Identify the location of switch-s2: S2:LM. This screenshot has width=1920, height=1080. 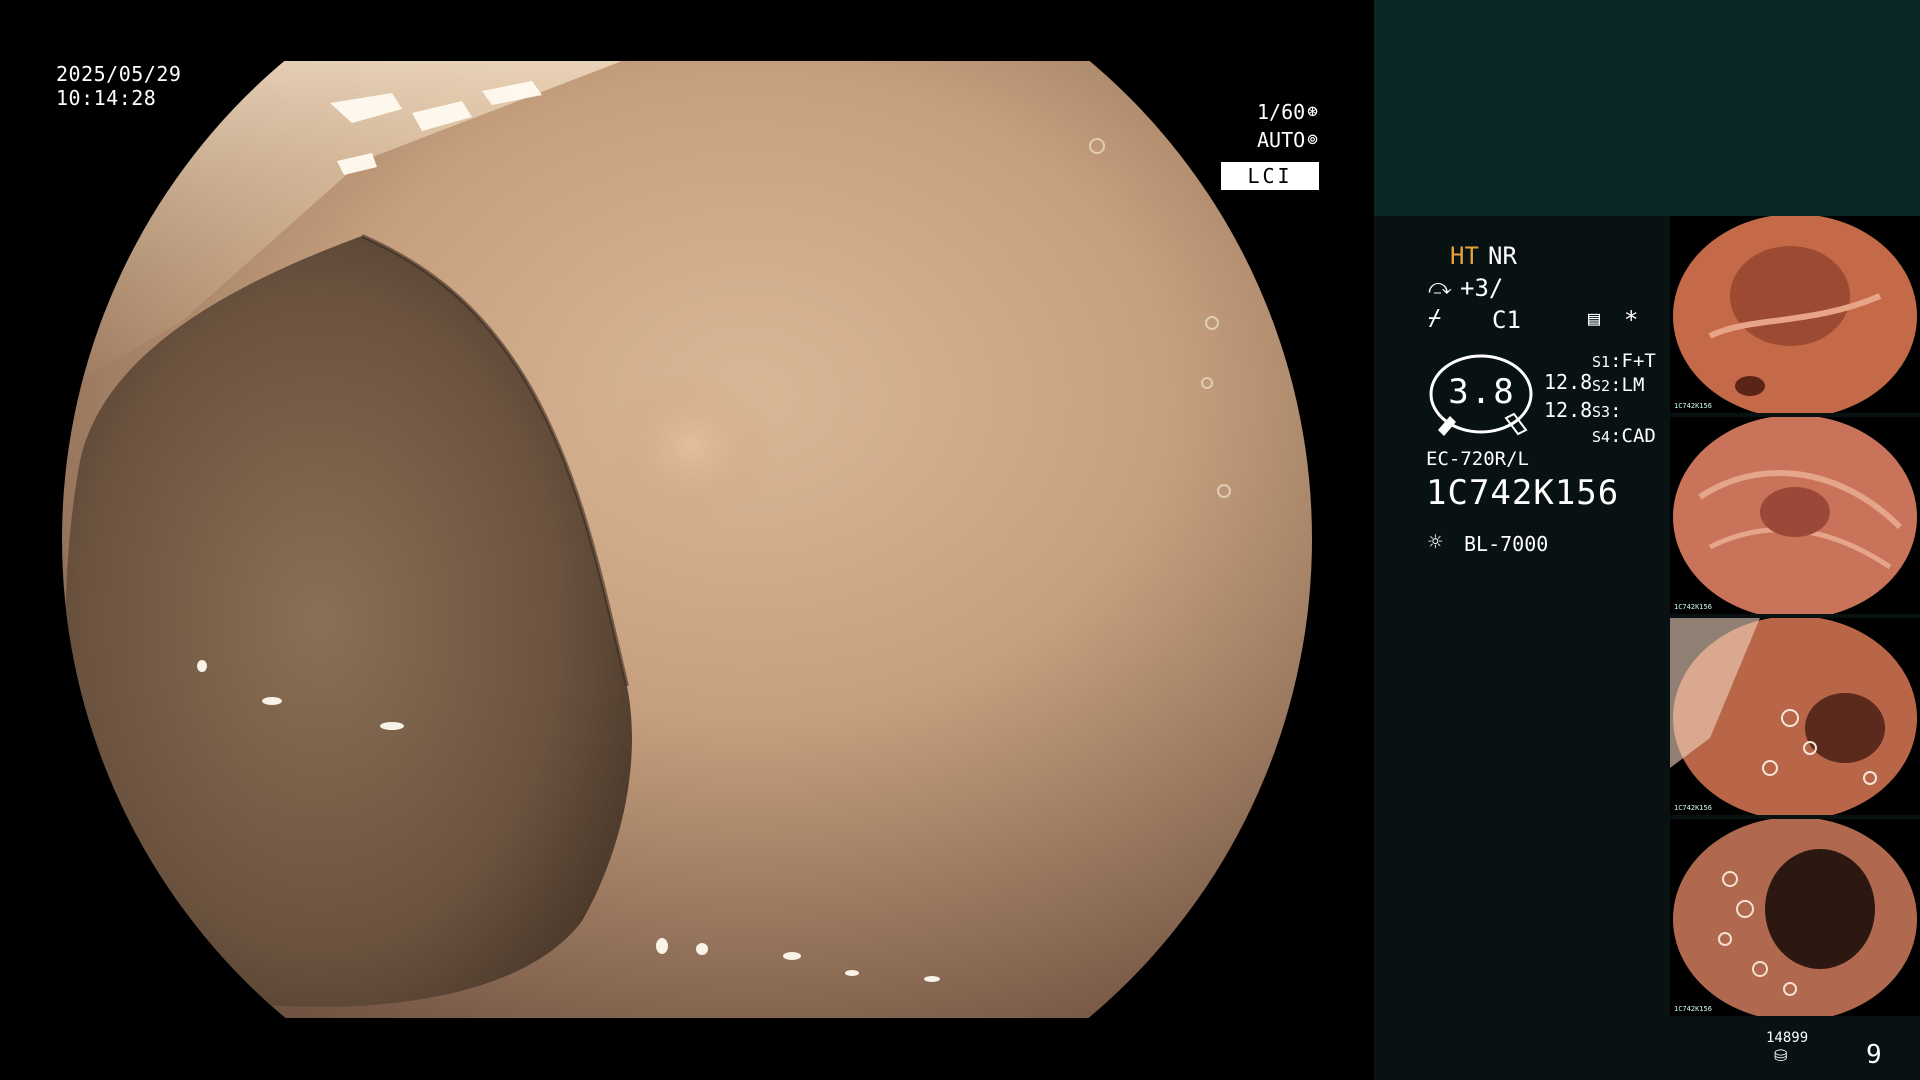
(1618, 385).